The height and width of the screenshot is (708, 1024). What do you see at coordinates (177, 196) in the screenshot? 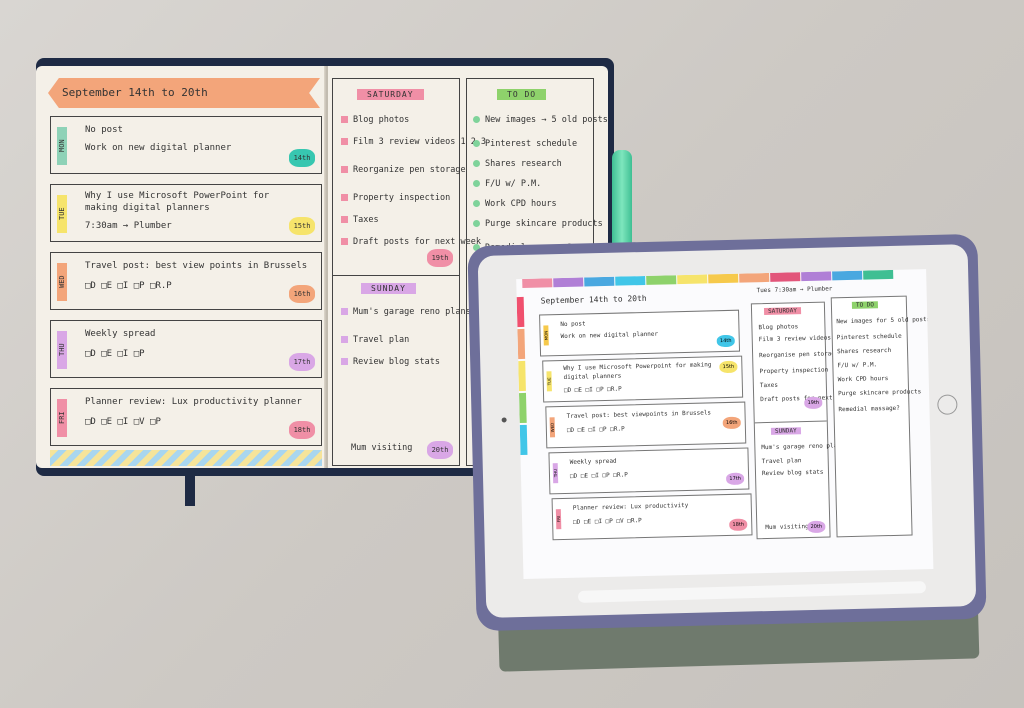
I see `day-line: Why I use Microsoft PowerPoint for` at bounding box center [177, 196].